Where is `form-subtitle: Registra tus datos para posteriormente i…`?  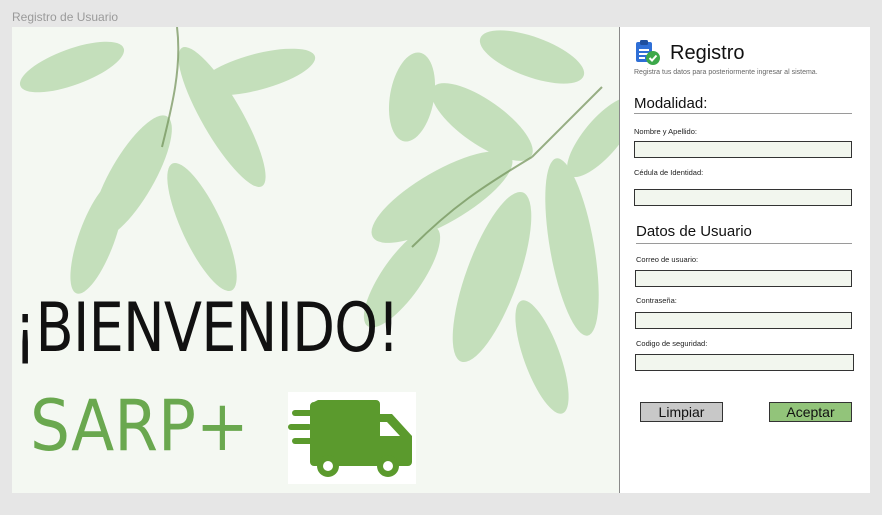
form-subtitle: Registra tus datos para posteriormente i… is located at coordinates (726, 72).